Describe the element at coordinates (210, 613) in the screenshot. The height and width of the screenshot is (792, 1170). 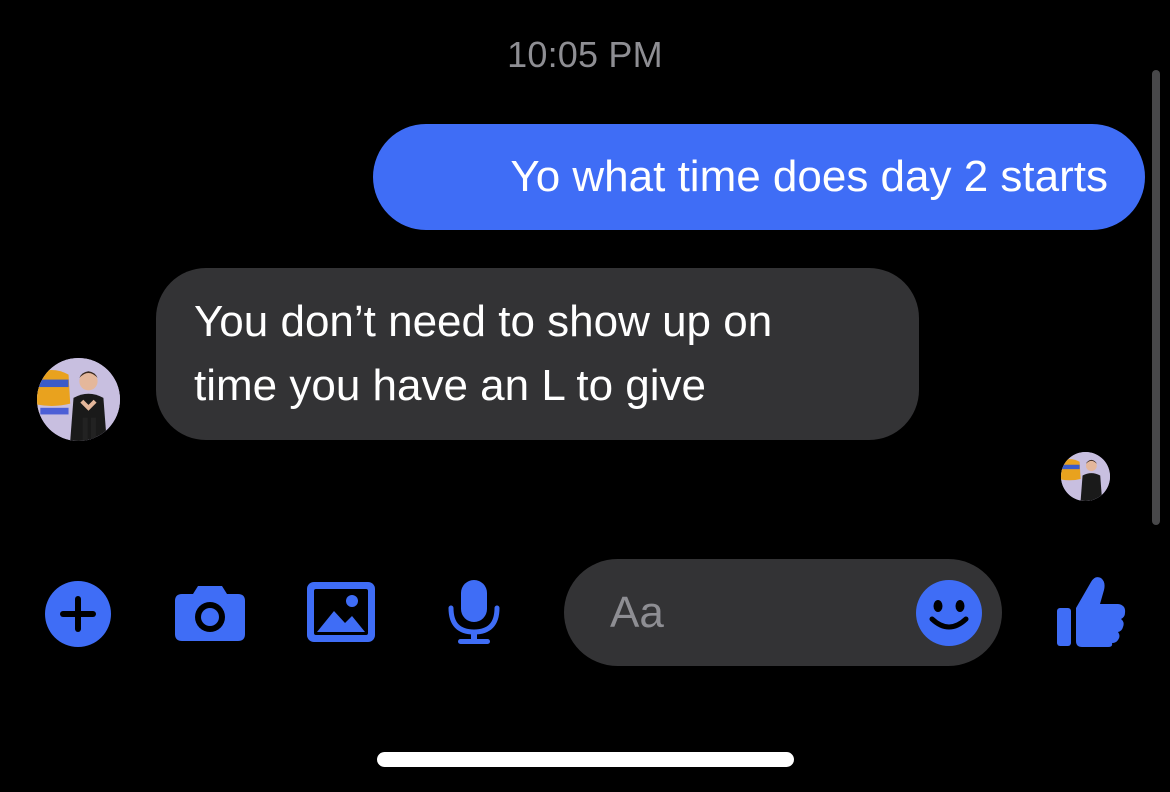
I see `camera-icon` at that location.